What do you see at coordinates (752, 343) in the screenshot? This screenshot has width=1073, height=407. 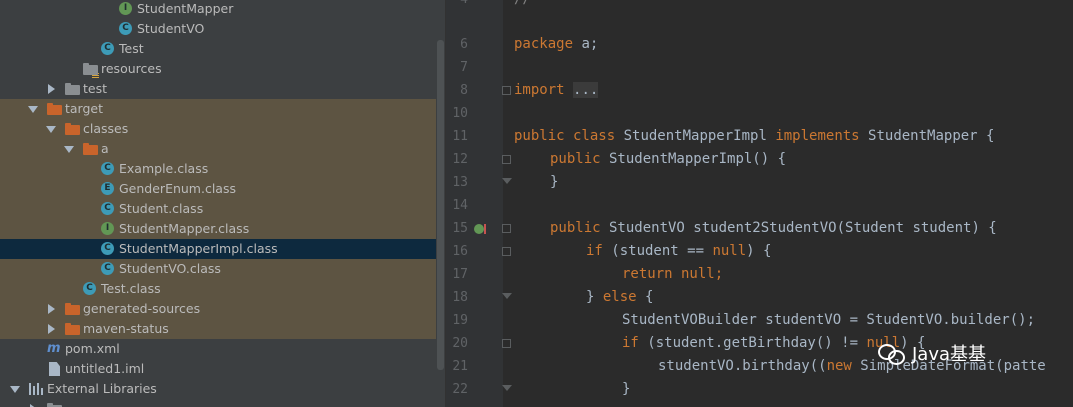 I see `code-text: (student.getBirthday() !=` at bounding box center [752, 343].